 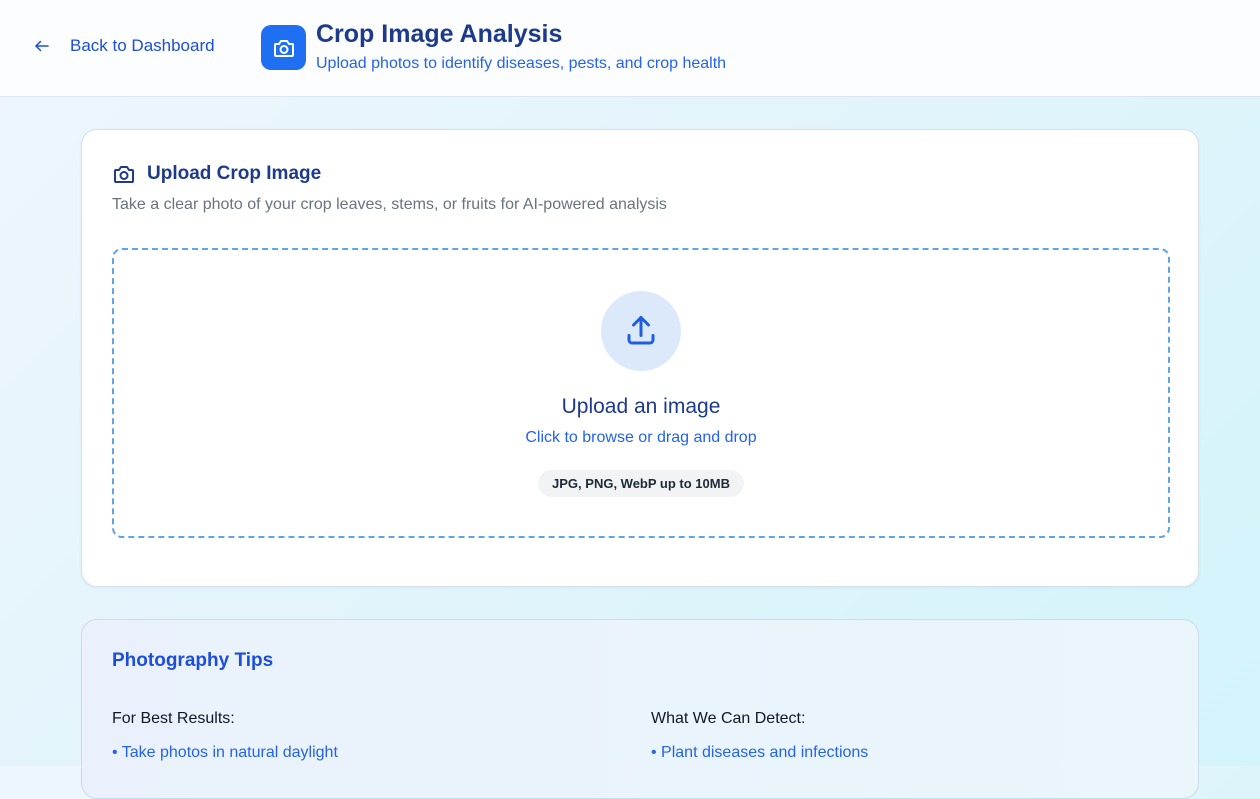 What do you see at coordinates (142, 45) in the screenshot?
I see `back-label: Back to Dashboard` at bounding box center [142, 45].